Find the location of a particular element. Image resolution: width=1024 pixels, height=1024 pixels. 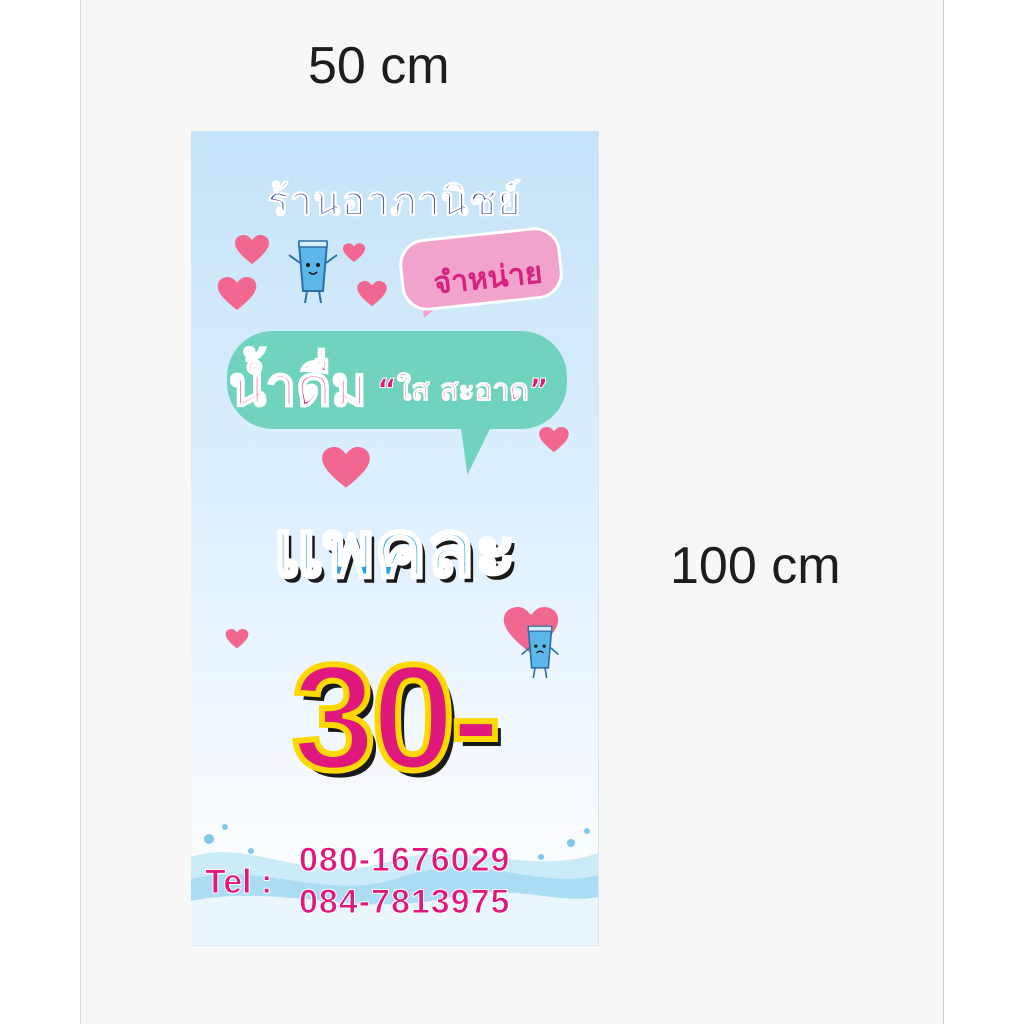

shop-name: ร้านอาภานิชย์ is located at coordinates (394, 202).